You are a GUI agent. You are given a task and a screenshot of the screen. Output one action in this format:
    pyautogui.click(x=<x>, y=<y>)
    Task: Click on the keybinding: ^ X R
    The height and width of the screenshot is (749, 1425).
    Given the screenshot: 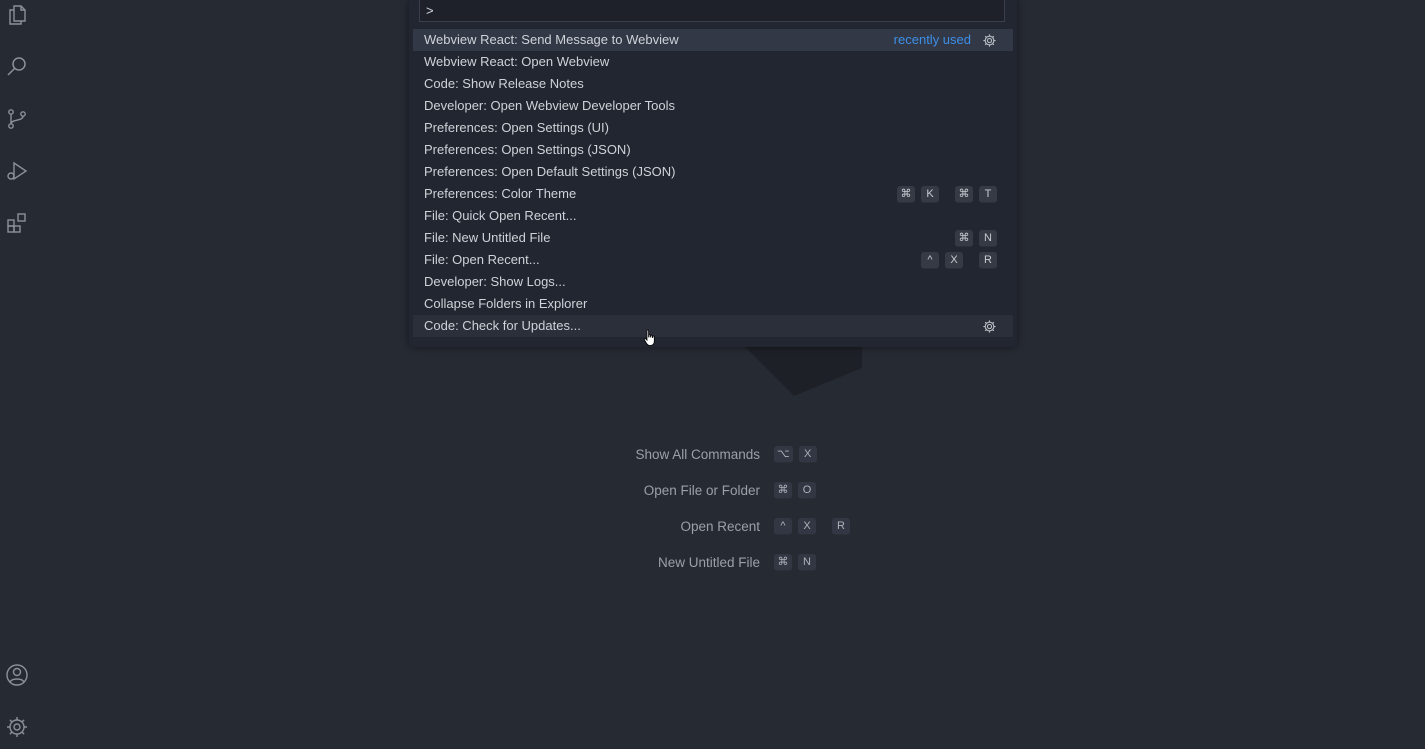 What is the action you would take?
    pyautogui.click(x=959, y=260)
    